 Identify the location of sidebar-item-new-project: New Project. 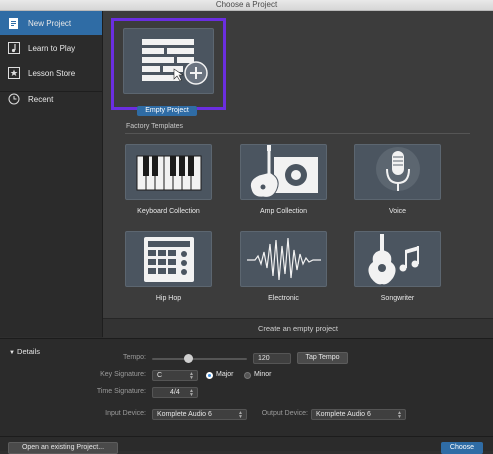
(51, 23).